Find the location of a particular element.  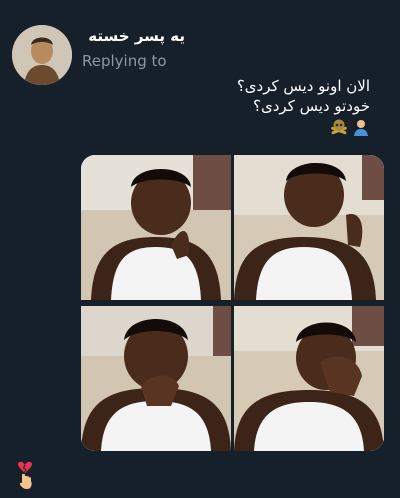

looking-away-boy-panel is located at coordinates (309, 227).